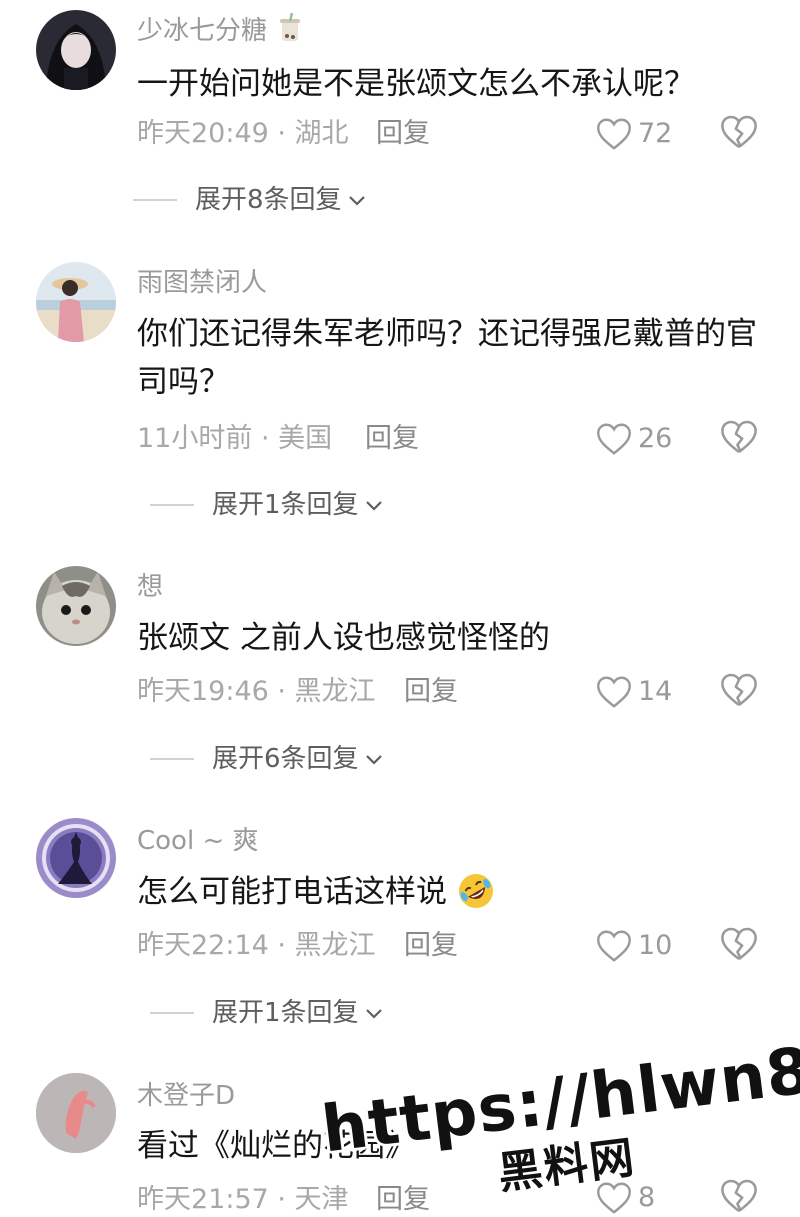 Image resolution: width=800 pixels, height=1217 pixels. What do you see at coordinates (655, 133) in the screenshot?
I see `like-count: 72` at bounding box center [655, 133].